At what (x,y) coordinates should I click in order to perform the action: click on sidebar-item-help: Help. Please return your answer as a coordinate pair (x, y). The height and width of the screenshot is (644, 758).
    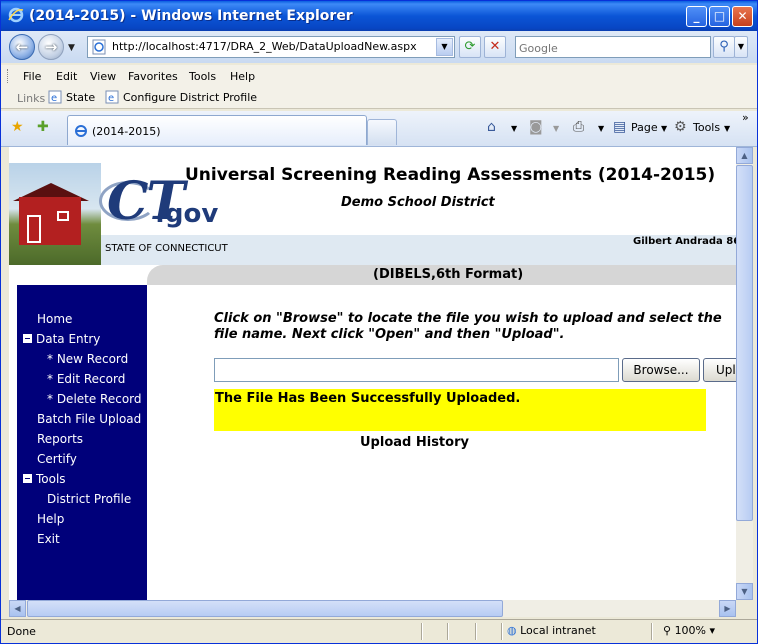
    Looking at the image, I should click on (50, 519).